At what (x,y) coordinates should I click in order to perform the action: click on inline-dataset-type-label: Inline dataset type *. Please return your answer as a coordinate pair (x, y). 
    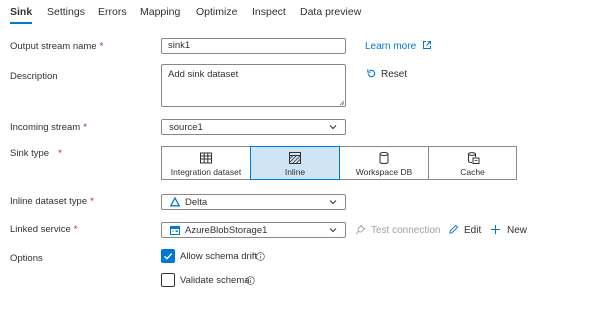
    Looking at the image, I should click on (52, 201).